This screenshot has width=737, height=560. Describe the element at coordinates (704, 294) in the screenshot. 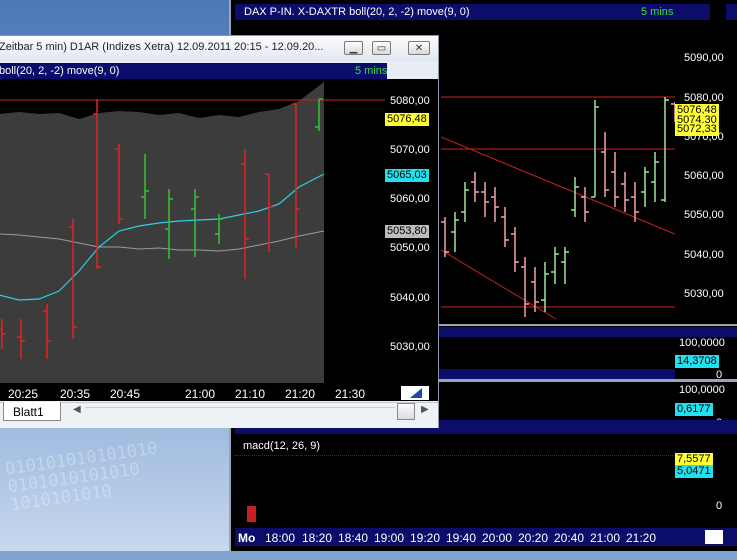

I see `back-price-5030: 5030,00` at that location.